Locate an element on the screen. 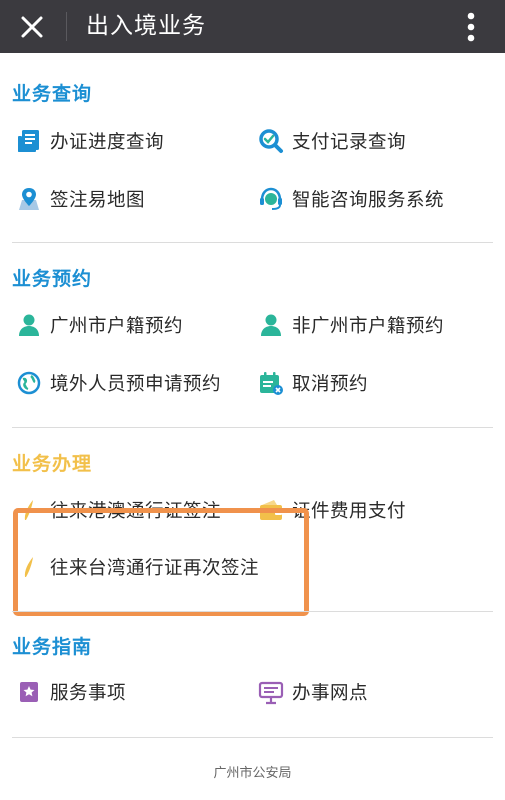  item-label: 往来台湾通行证再次签注 is located at coordinates (155, 568).